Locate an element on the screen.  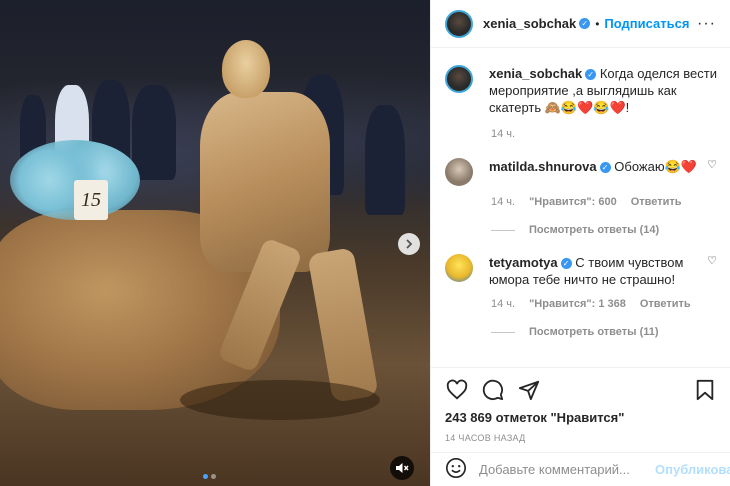
carousel-dot is located at coordinates (213, 476).